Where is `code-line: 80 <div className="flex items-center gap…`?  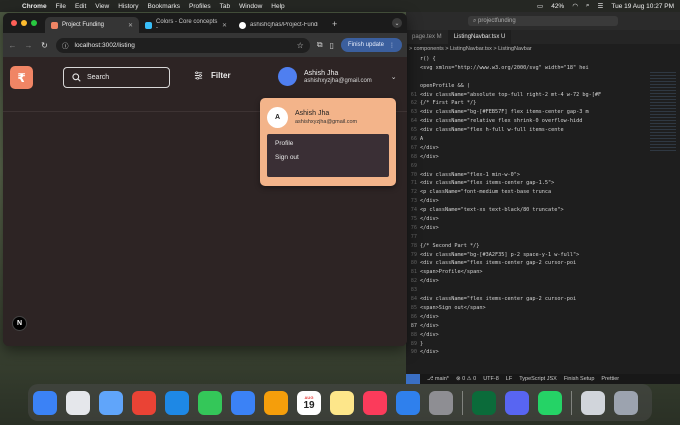 code-line: 80 <div className="flex items-center gap… is located at coordinates (543, 264).